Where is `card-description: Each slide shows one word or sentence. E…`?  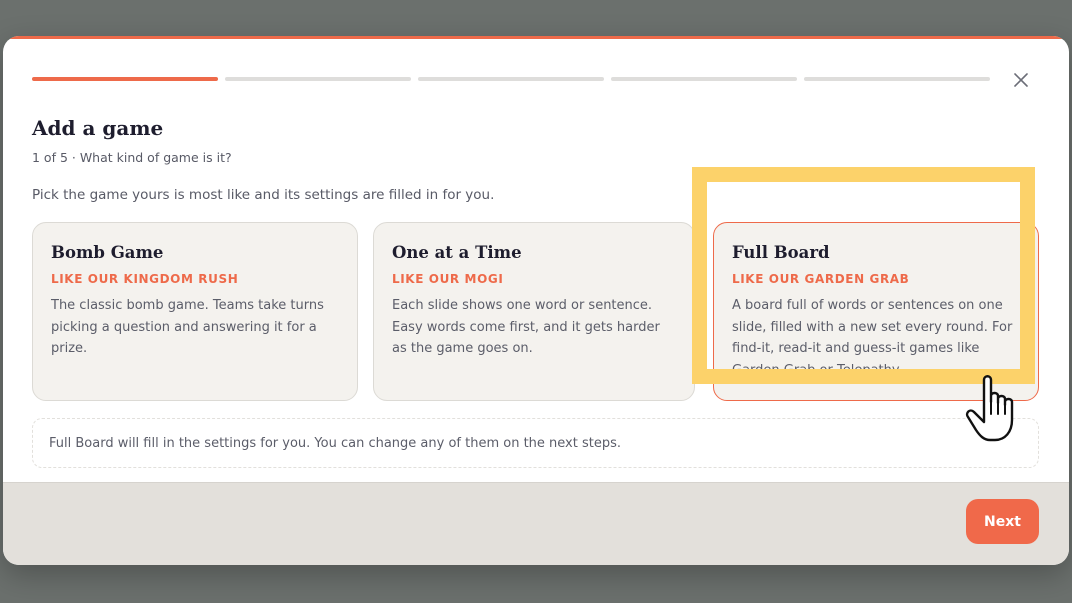
card-description: Each slide shows one word or sentence. E… is located at coordinates (526, 327).